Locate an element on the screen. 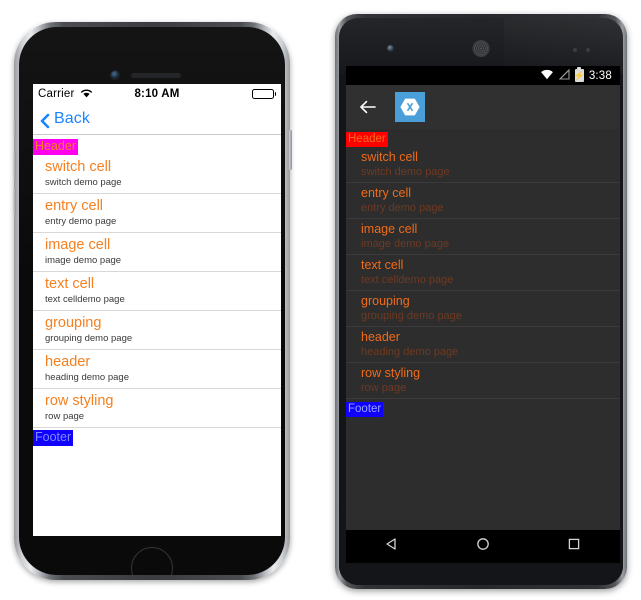 This screenshot has height=600, width=641. battery-charging-icon: ⚡ is located at coordinates (579, 74).